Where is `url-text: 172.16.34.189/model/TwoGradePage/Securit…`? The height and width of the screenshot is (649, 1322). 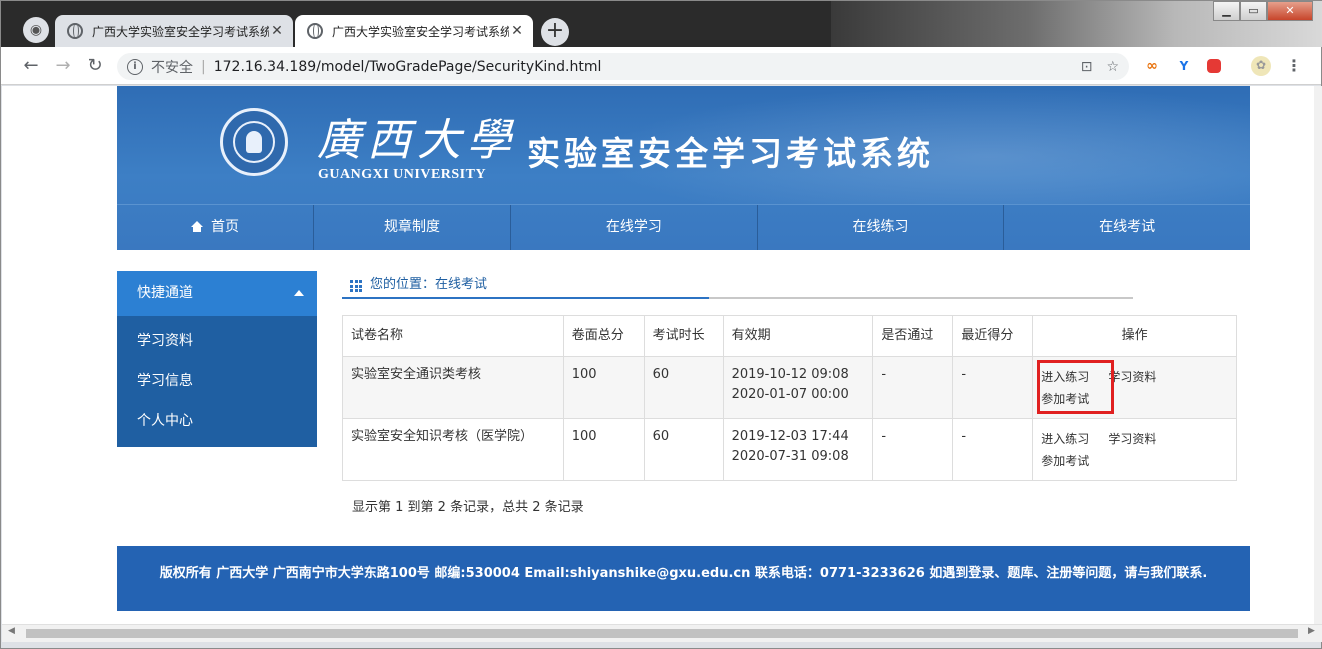
url-text: 172.16.34.189/model/TwoGradePage/Securit… is located at coordinates (408, 67).